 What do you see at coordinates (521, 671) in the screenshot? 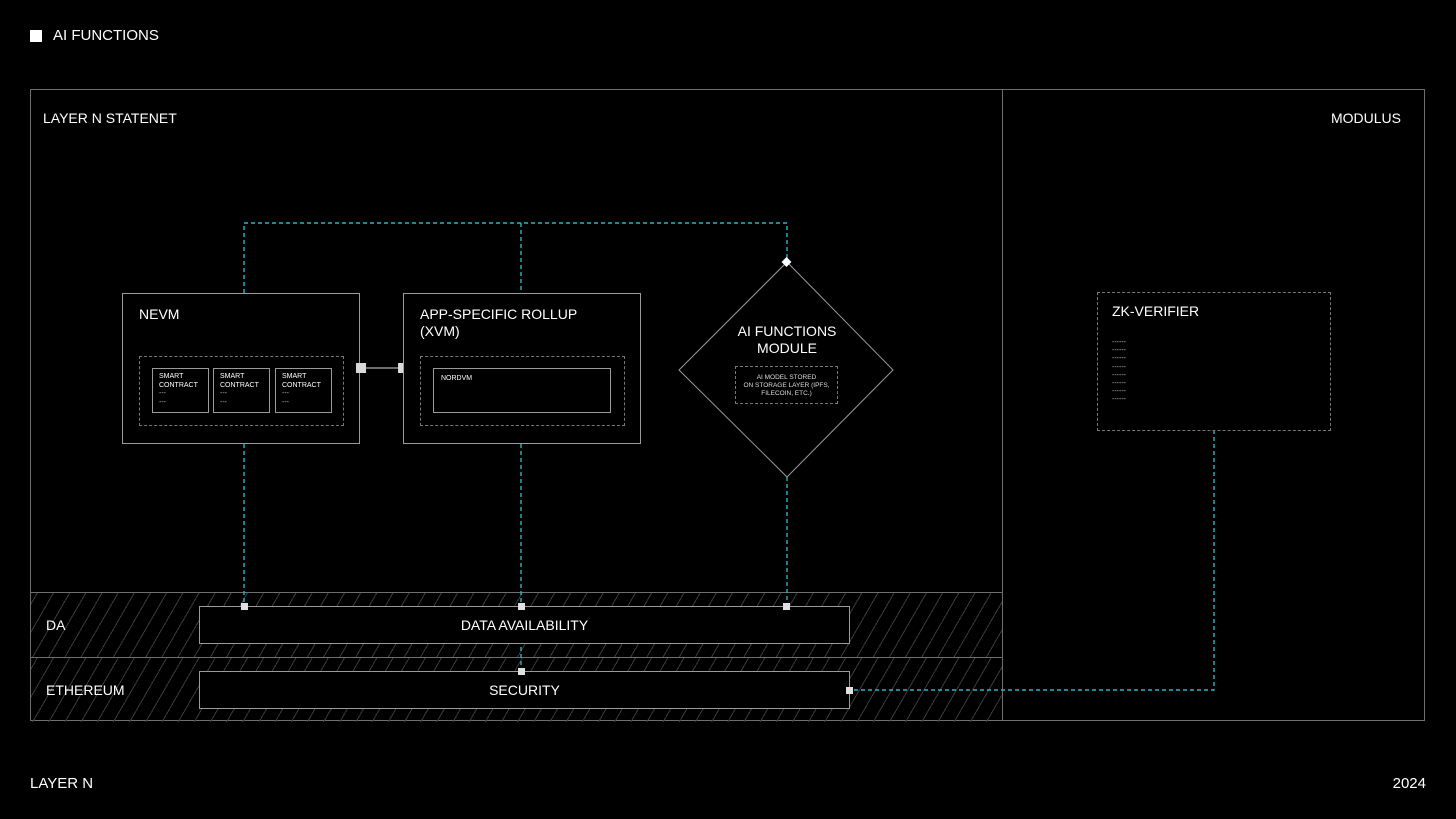
I see `rollup-security-node` at bounding box center [521, 671].